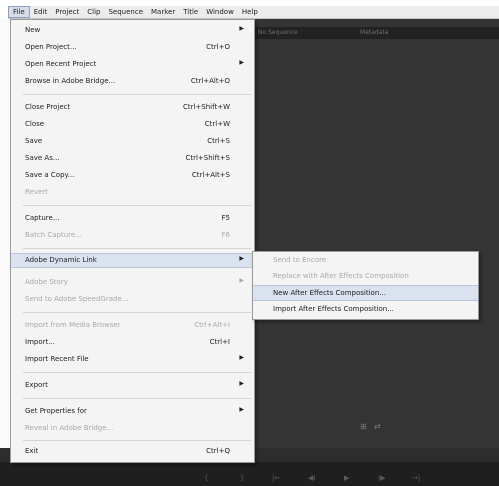 The height and width of the screenshot is (486, 499). Describe the element at coordinates (242, 478) in the screenshot. I see `mark-out-icon: }` at that location.